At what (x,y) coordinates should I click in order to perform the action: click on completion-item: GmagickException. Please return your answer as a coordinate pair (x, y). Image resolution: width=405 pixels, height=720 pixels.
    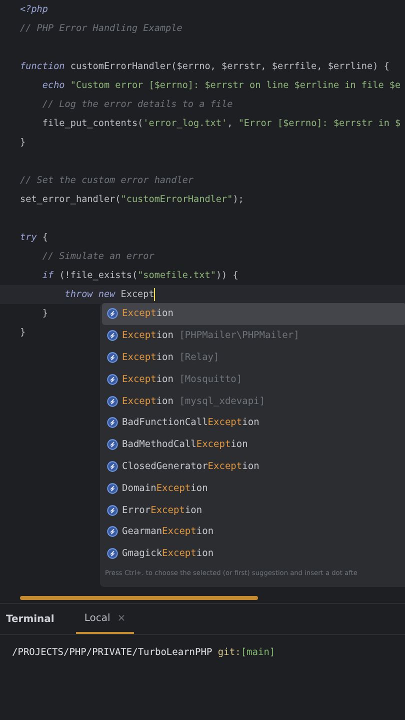
    Looking at the image, I should click on (253, 553).